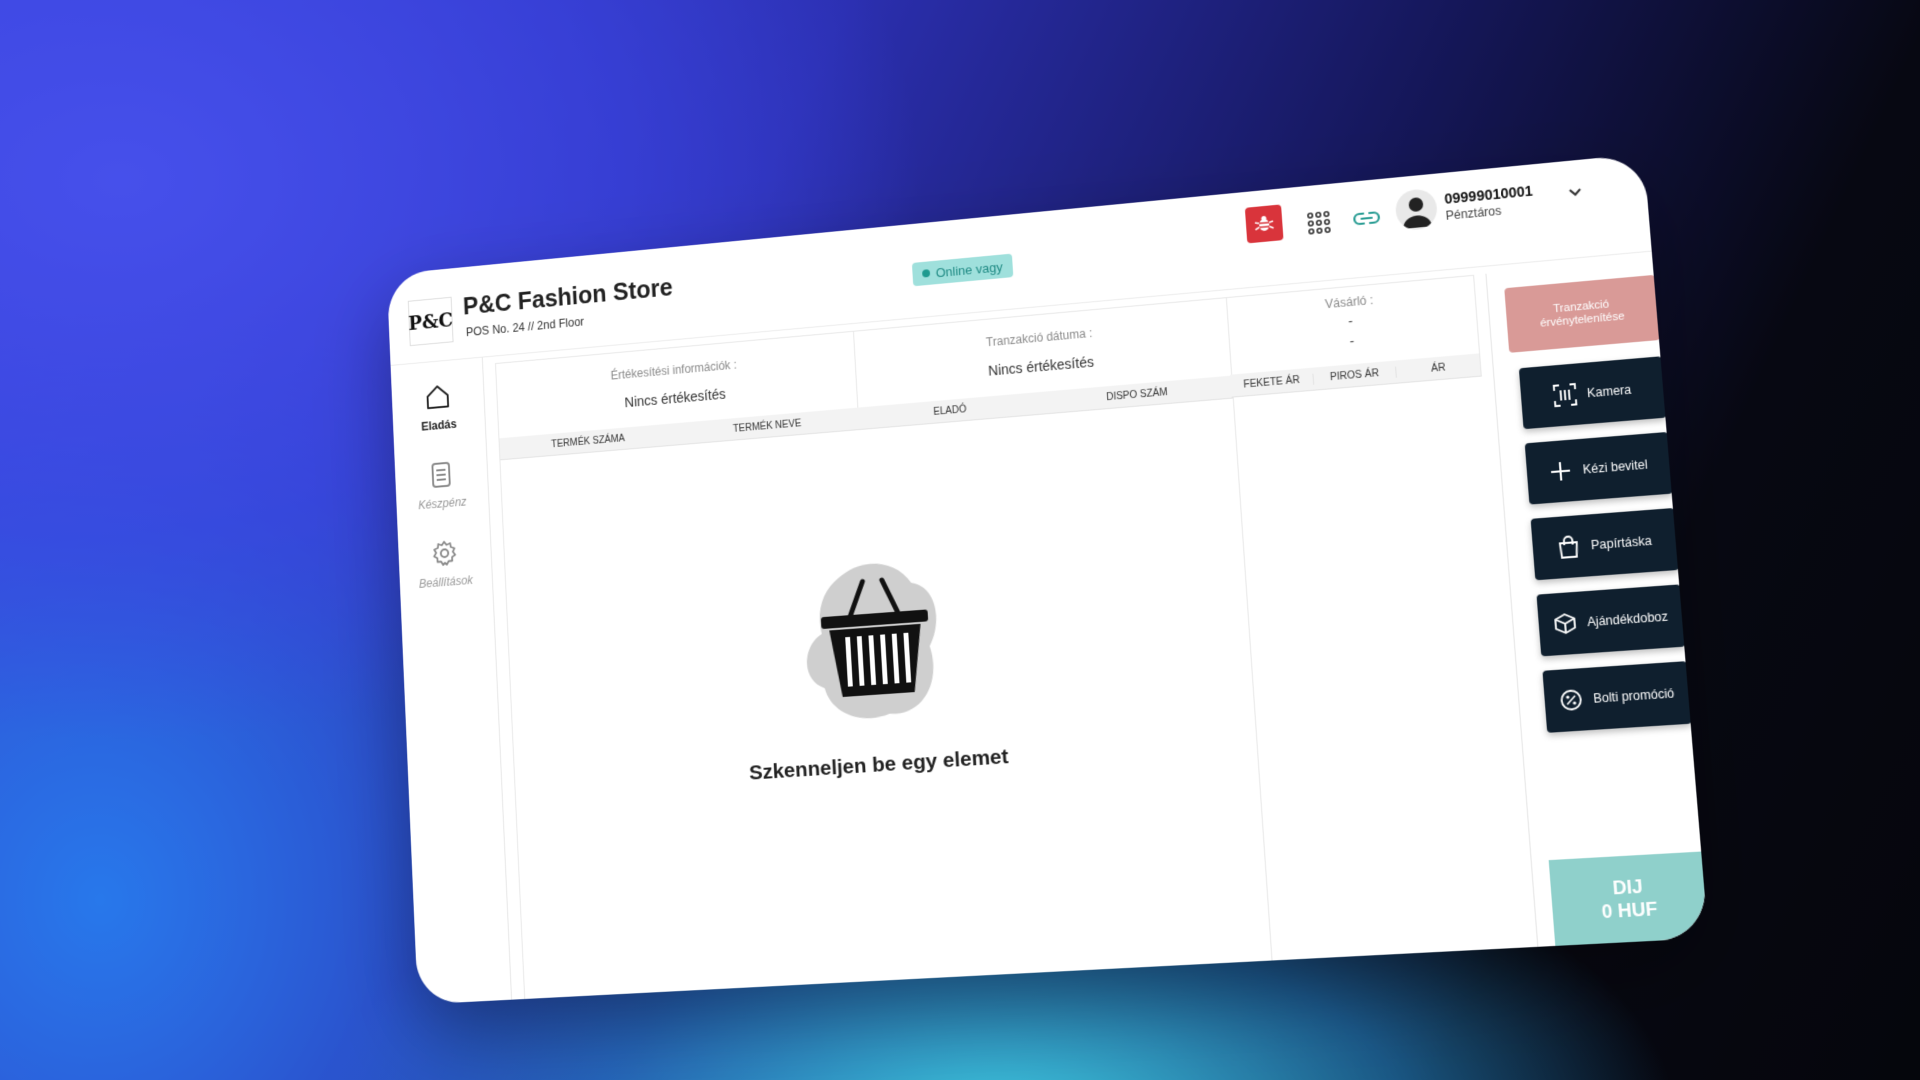 The height and width of the screenshot is (1080, 1920). I want to click on chevron-down-icon, so click(1575, 191).